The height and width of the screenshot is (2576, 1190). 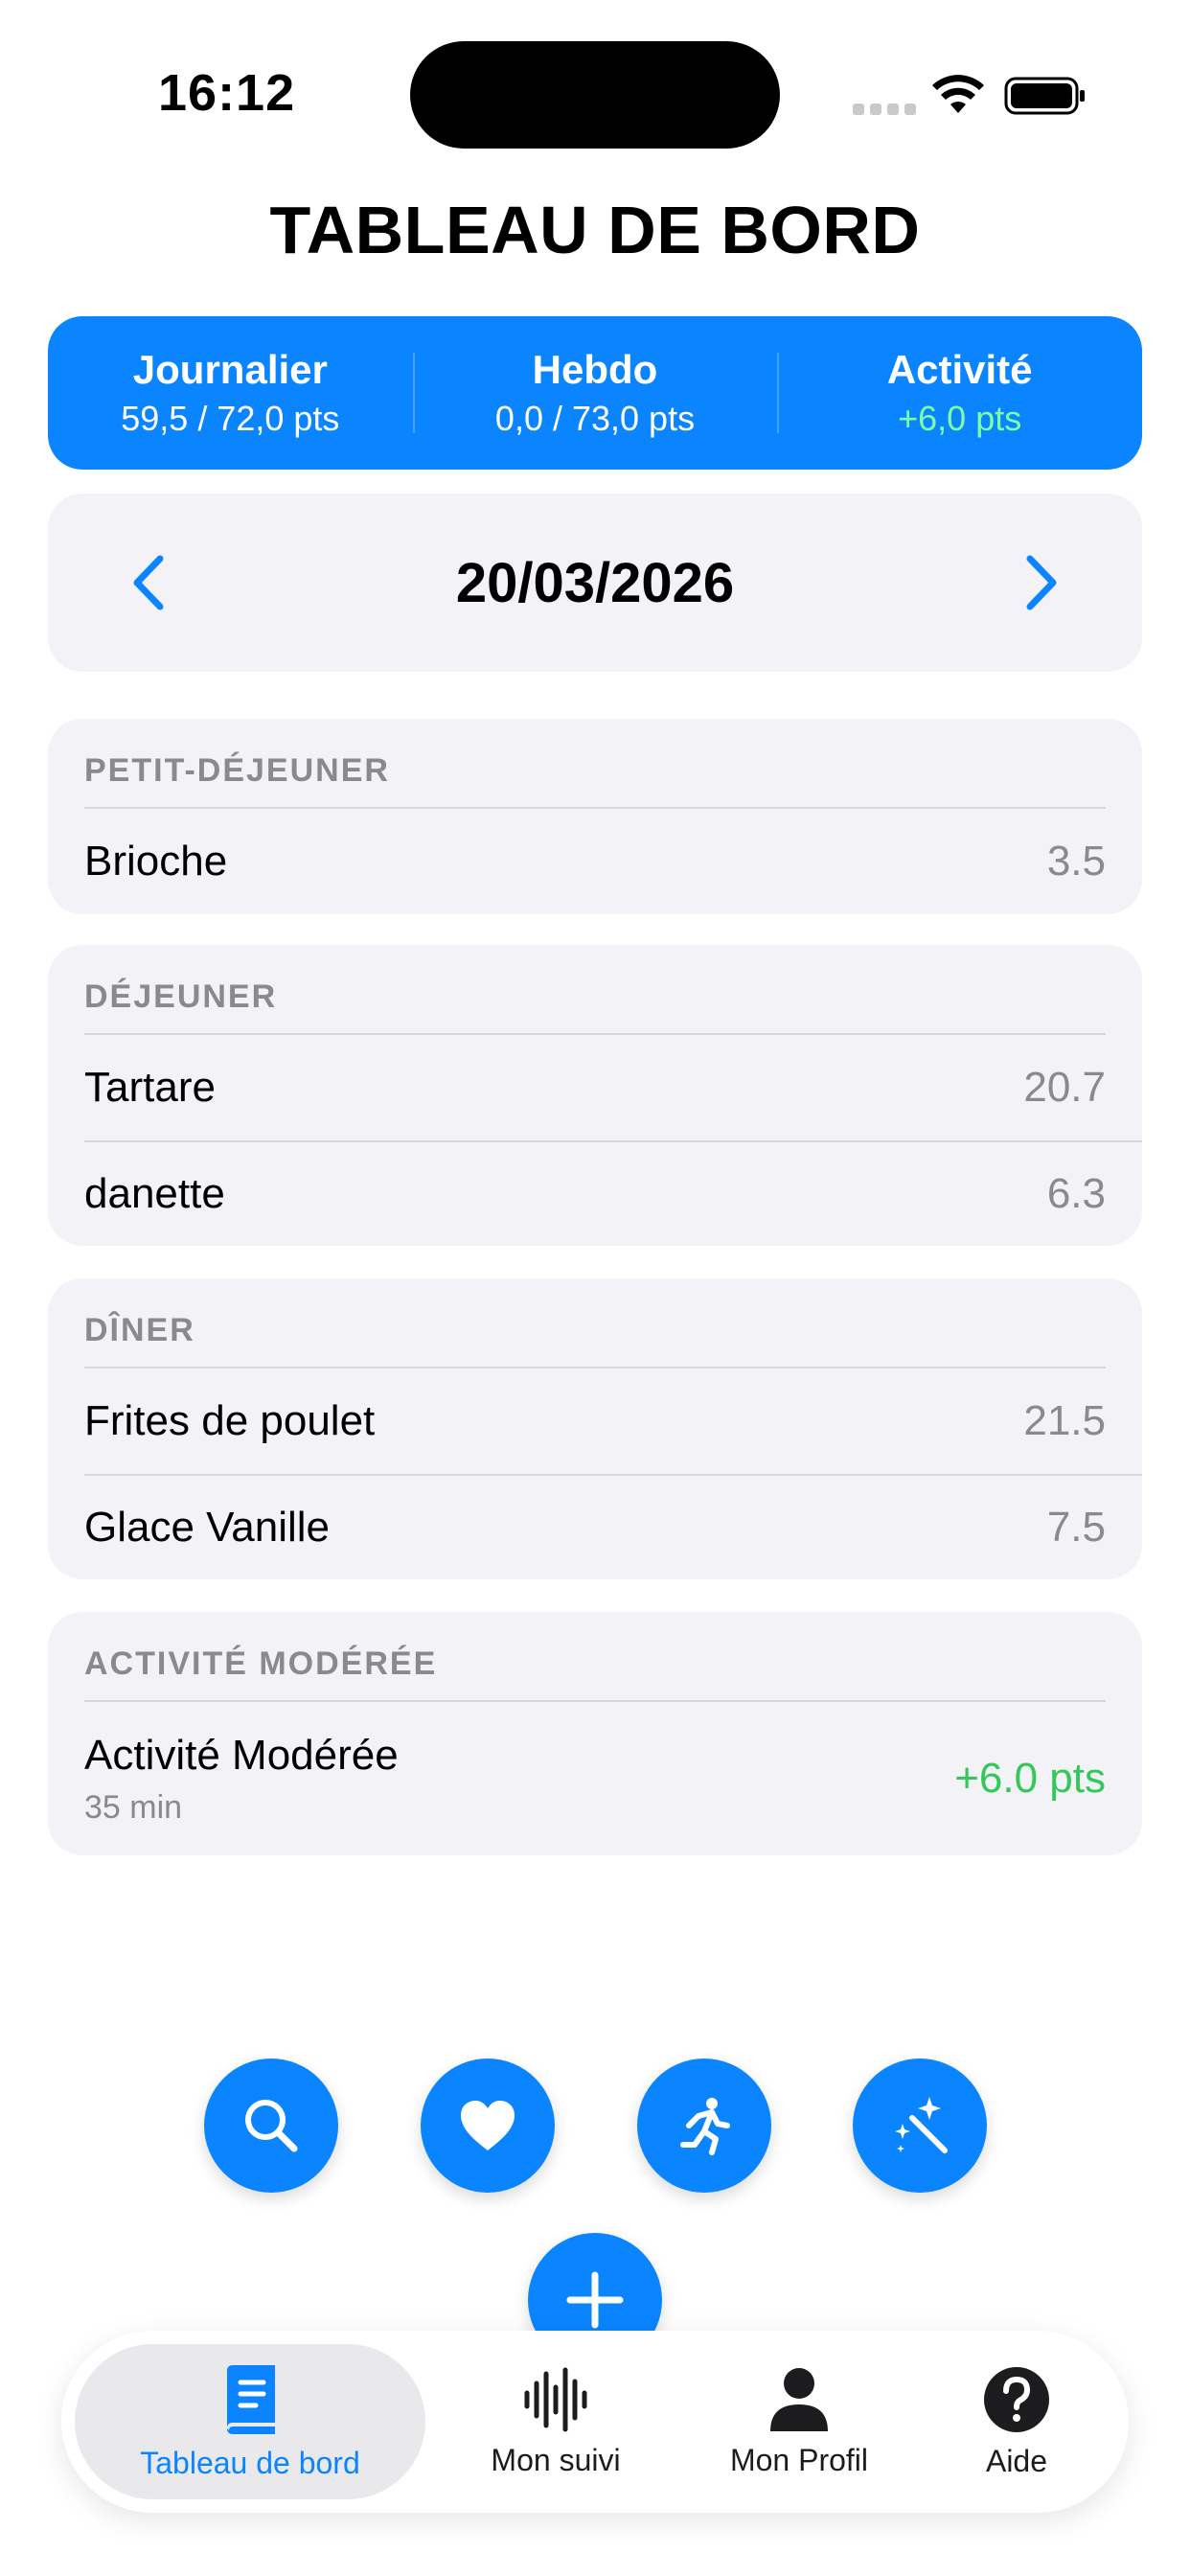 What do you see at coordinates (595, 1323) in the screenshot?
I see `meal-title: DÎNER` at bounding box center [595, 1323].